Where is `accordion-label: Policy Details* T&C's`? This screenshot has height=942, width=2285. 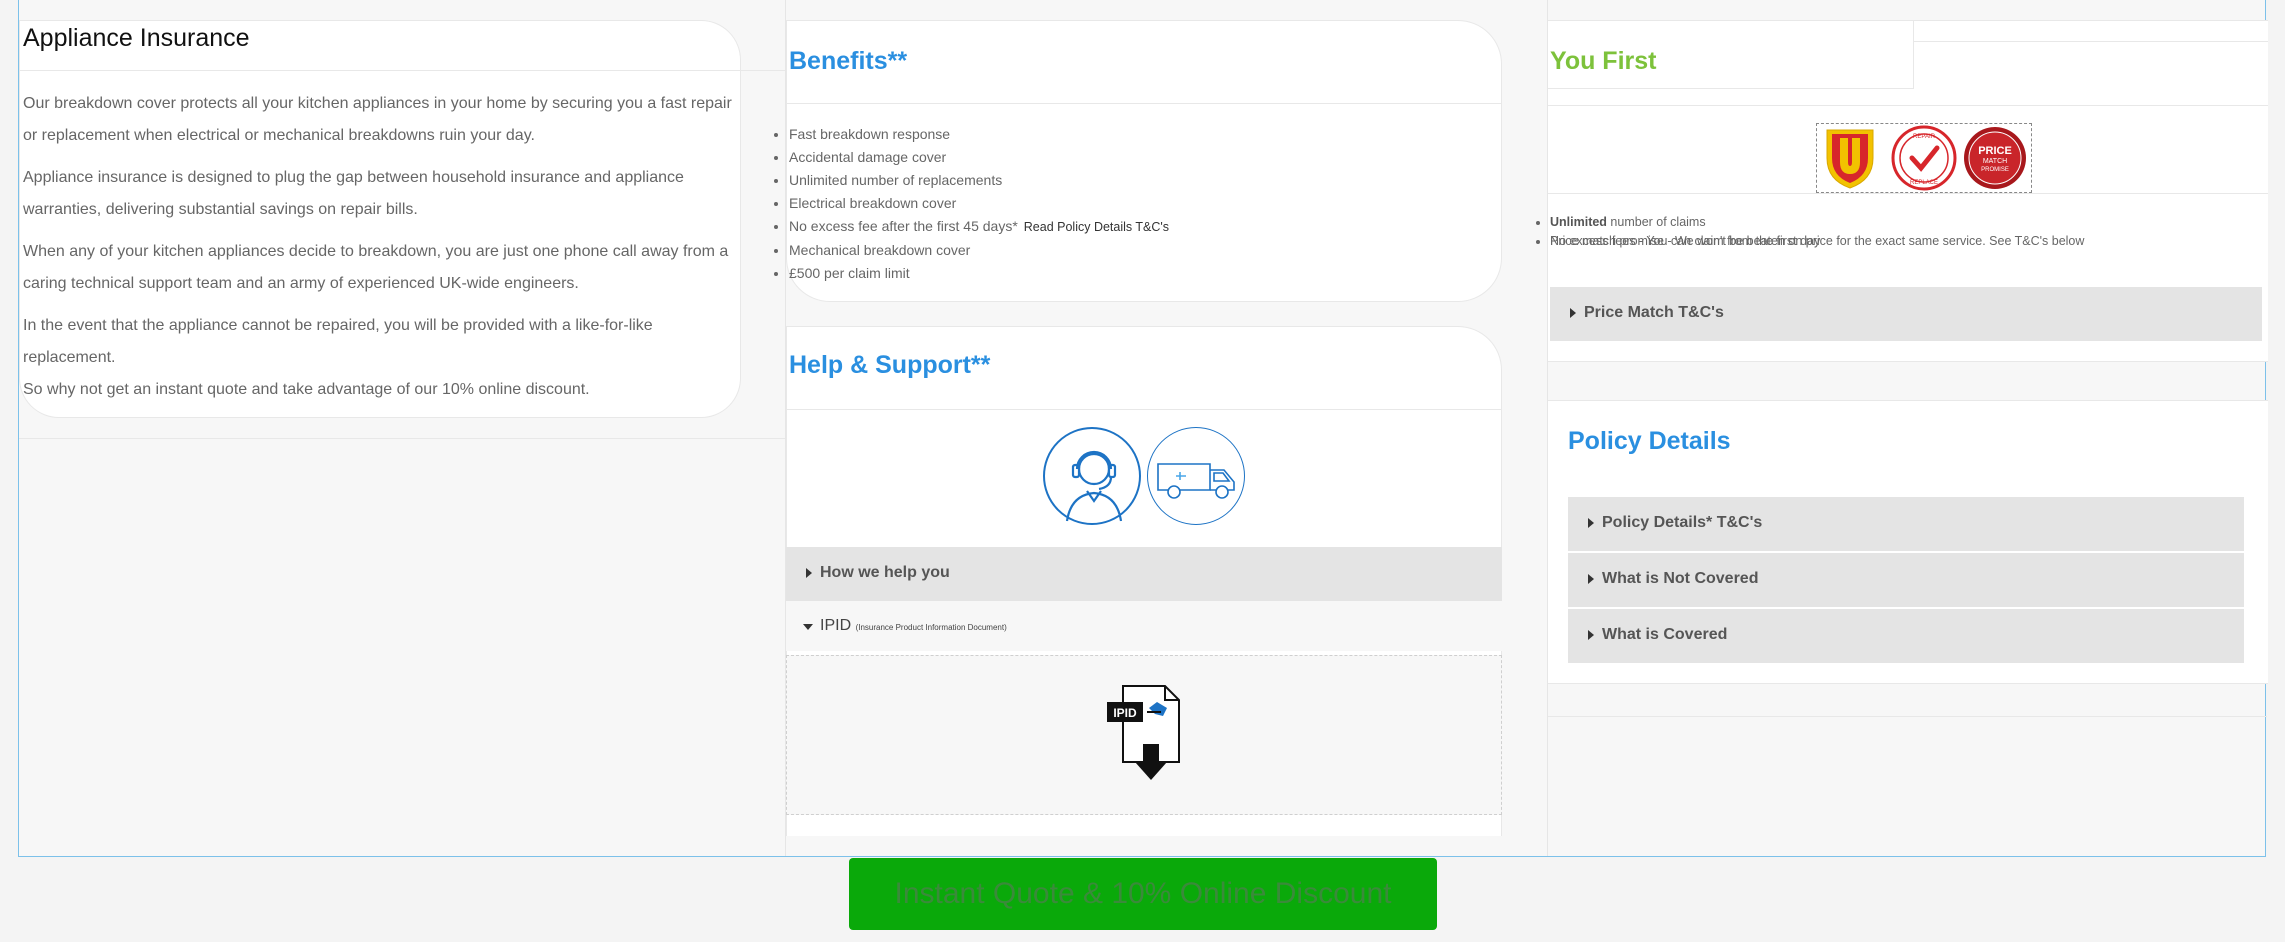 accordion-label: Policy Details* T&C's is located at coordinates (1682, 522).